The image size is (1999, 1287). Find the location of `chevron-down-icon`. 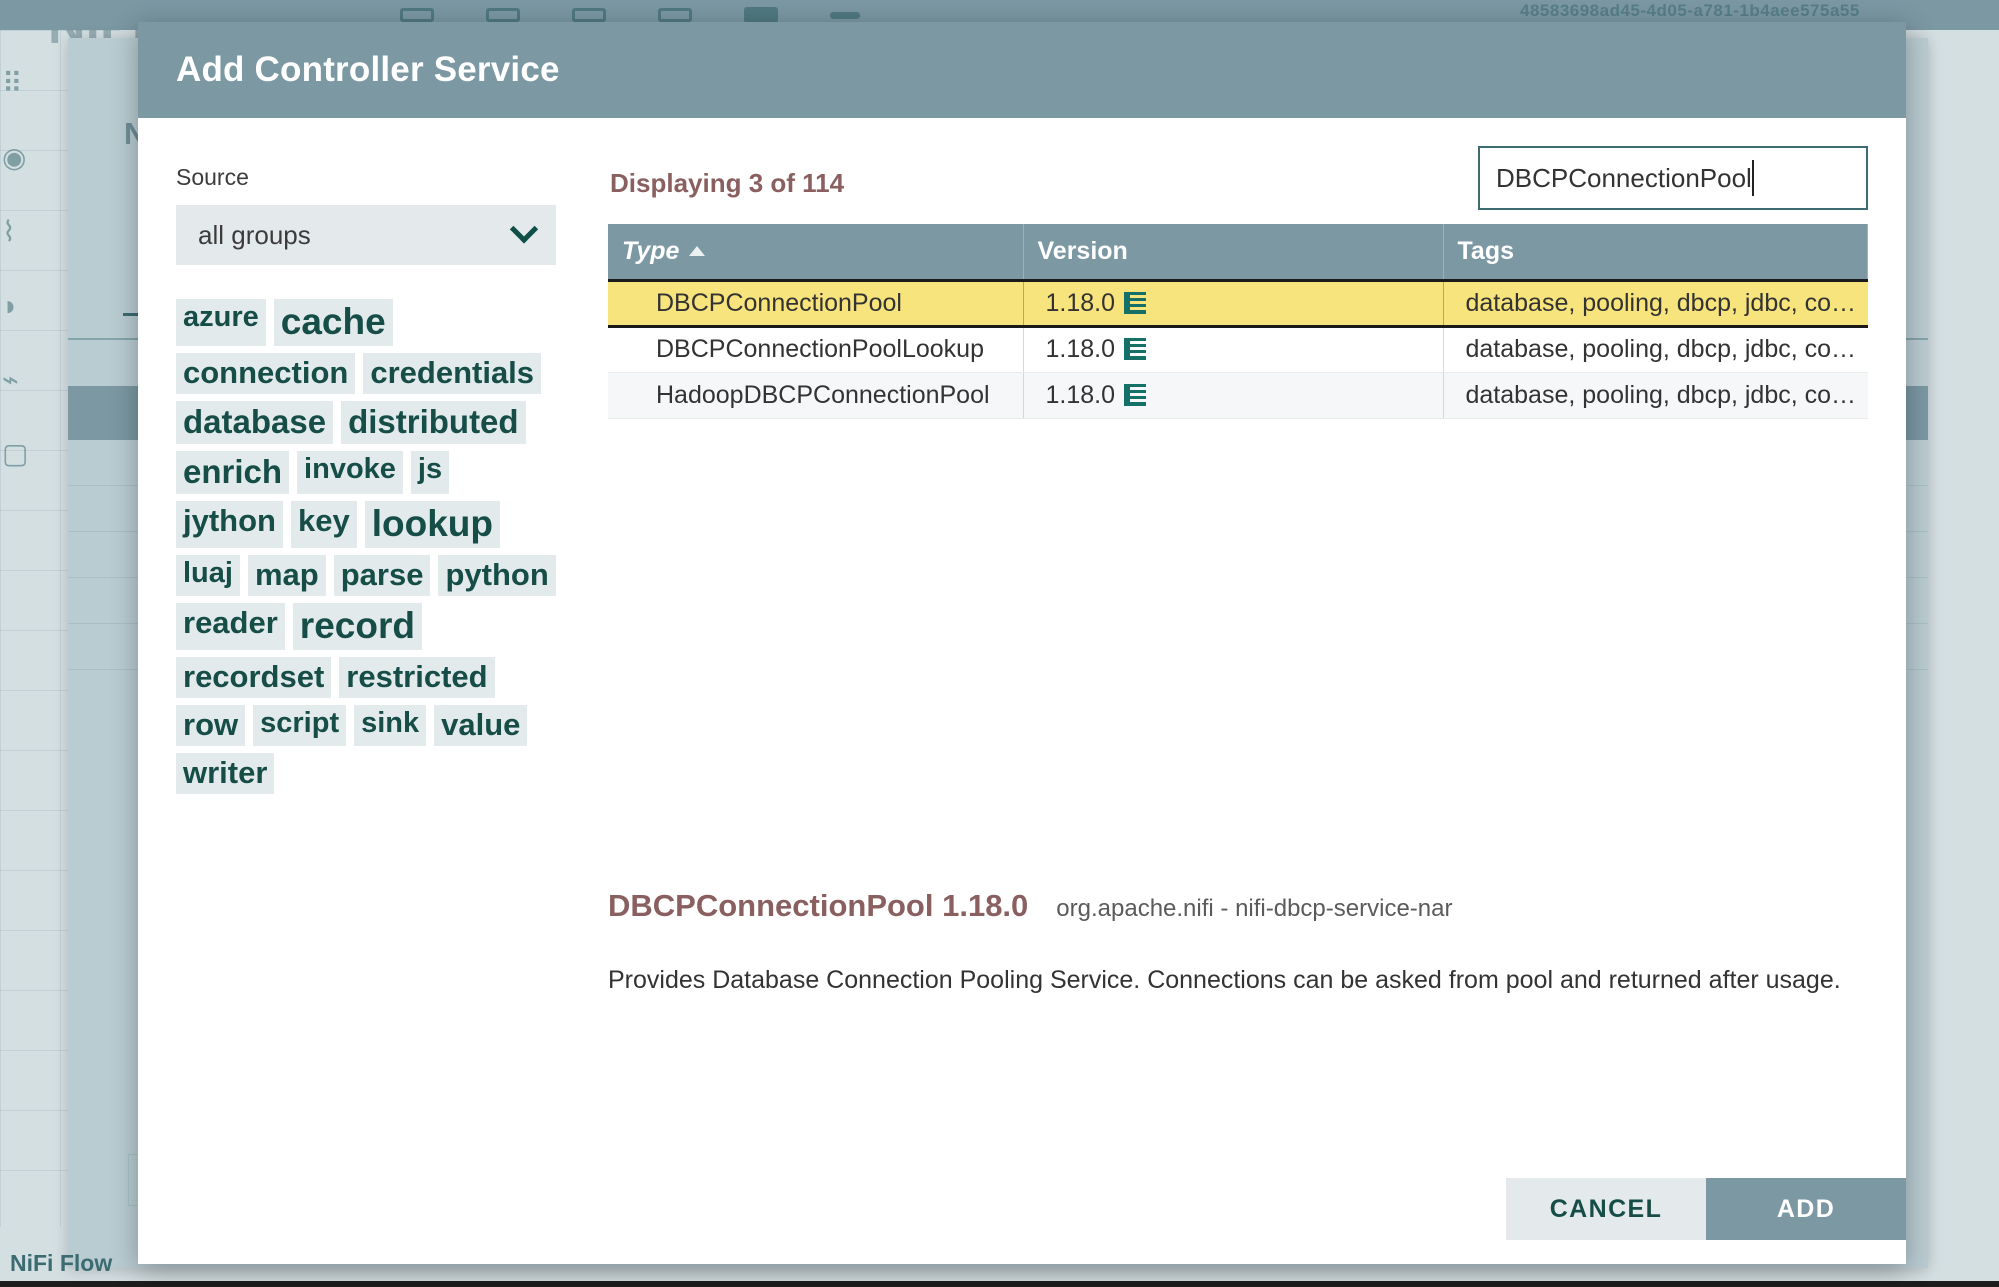

chevron-down-icon is located at coordinates (524, 229).